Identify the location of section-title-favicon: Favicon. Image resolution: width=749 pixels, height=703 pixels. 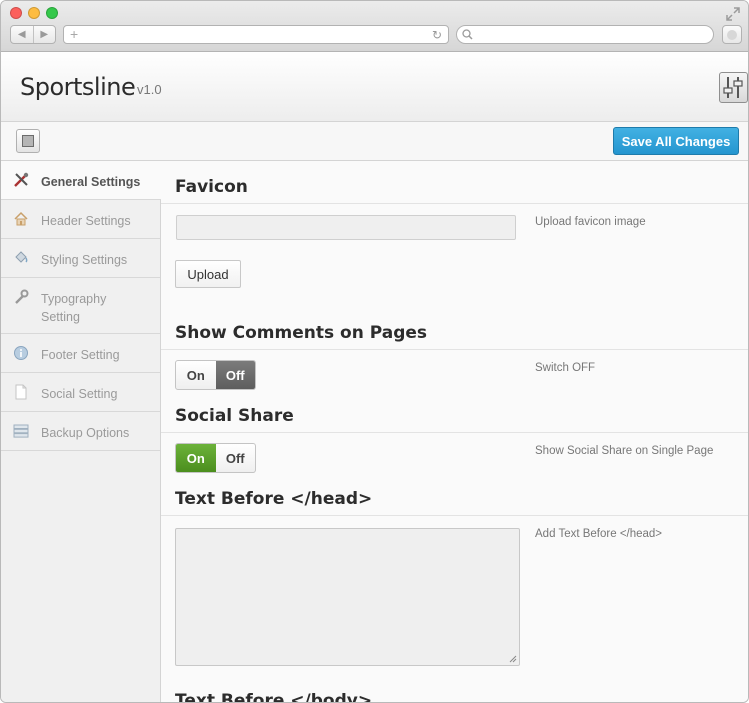
(211, 187).